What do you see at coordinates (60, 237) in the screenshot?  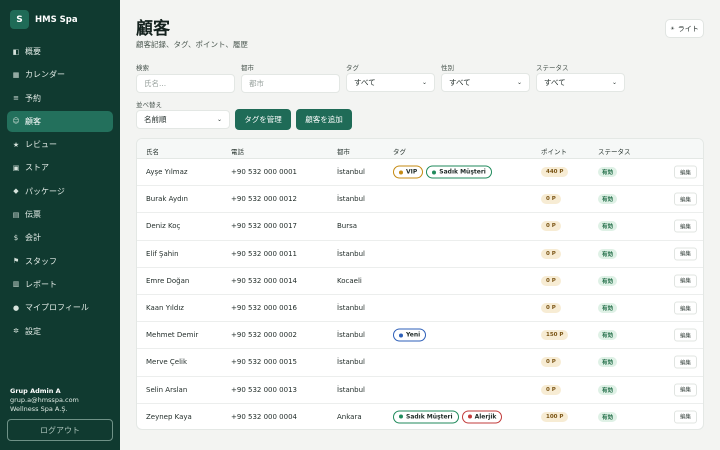 I see `sidebar-item-accounting: $ 会計` at bounding box center [60, 237].